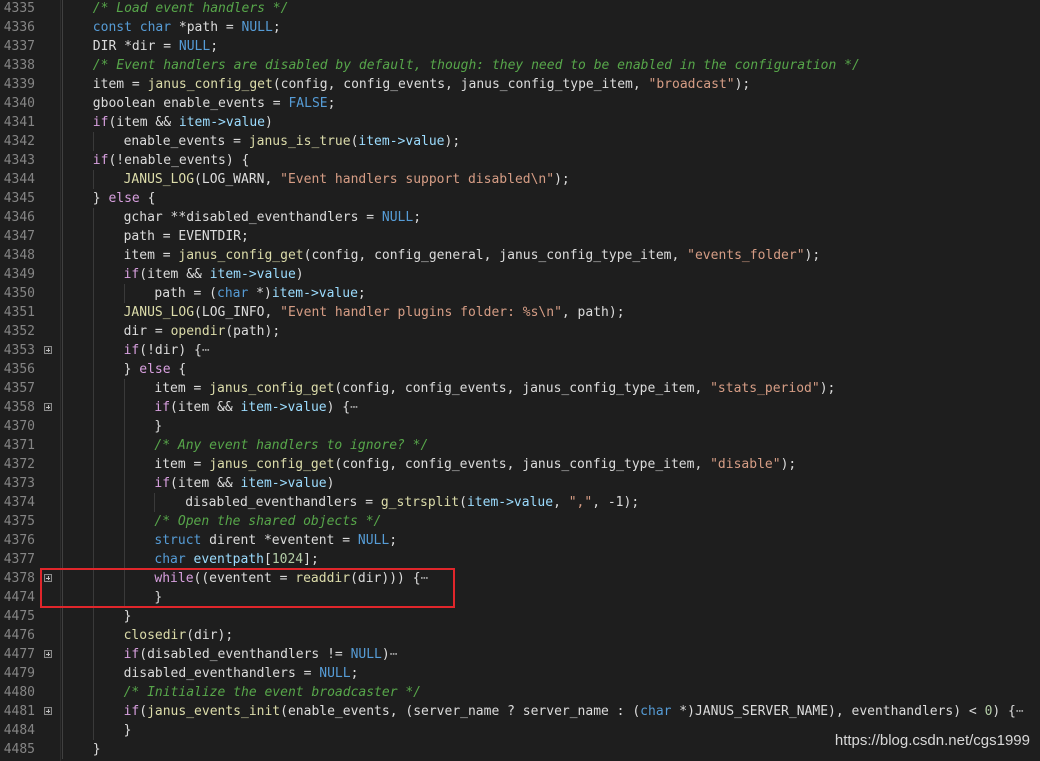 The width and height of the screenshot is (1040, 761). Describe the element at coordinates (19, 578) in the screenshot. I see `line-number: 4378` at that location.